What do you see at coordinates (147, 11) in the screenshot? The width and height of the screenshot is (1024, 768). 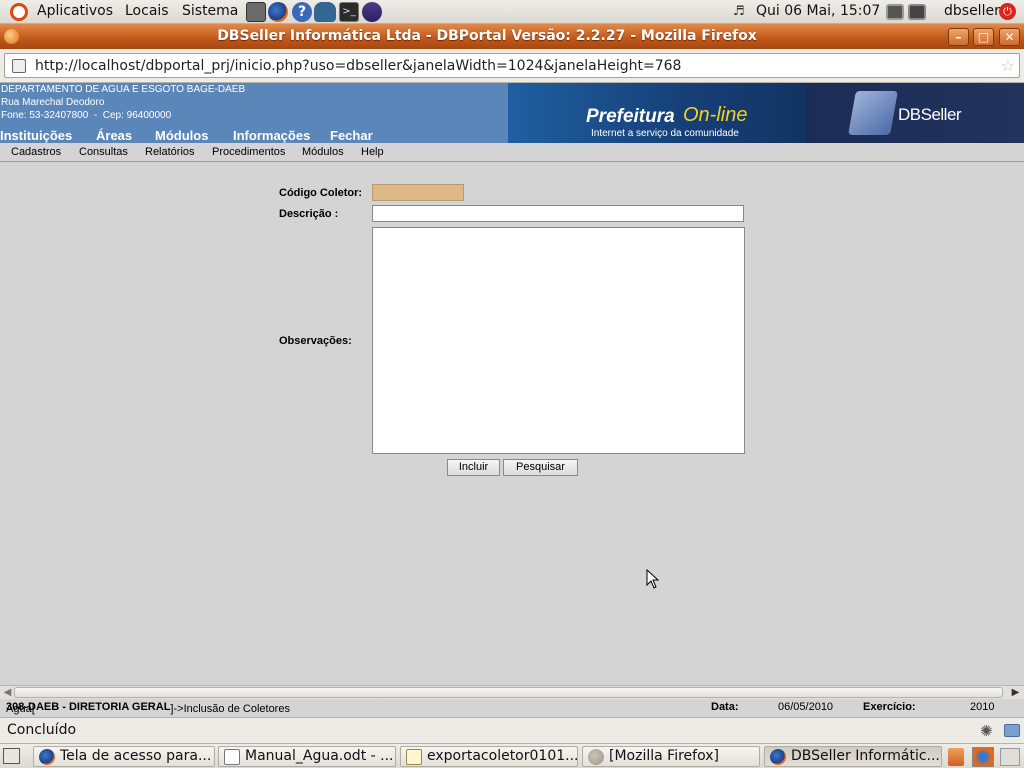 I see `menu-locais: Locais` at bounding box center [147, 11].